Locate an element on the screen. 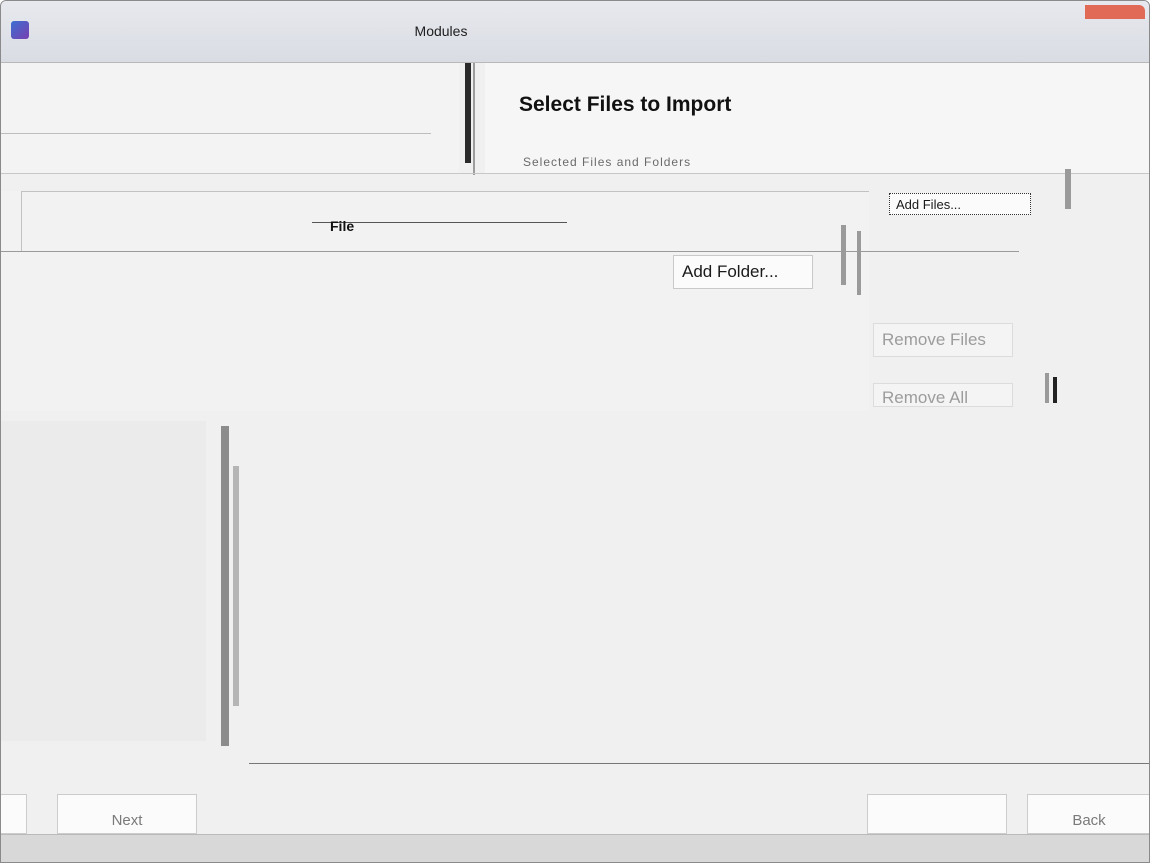 The image size is (1150, 863). taskbar is located at coordinates (575, 848).